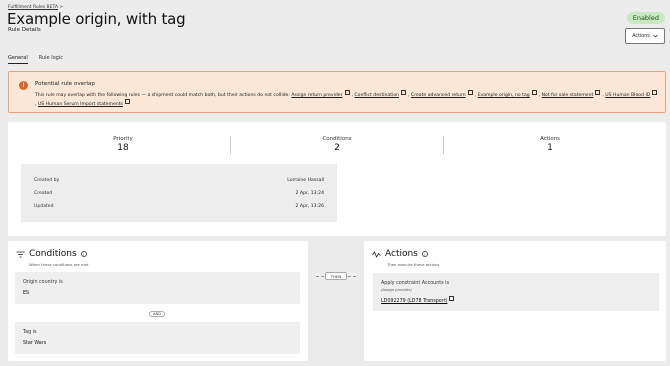 Image resolution: width=670 pixels, height=366 pixels. Describe the element at coordinates (337, 148) in the screenshot. I see `stat-value: 2` at that location.